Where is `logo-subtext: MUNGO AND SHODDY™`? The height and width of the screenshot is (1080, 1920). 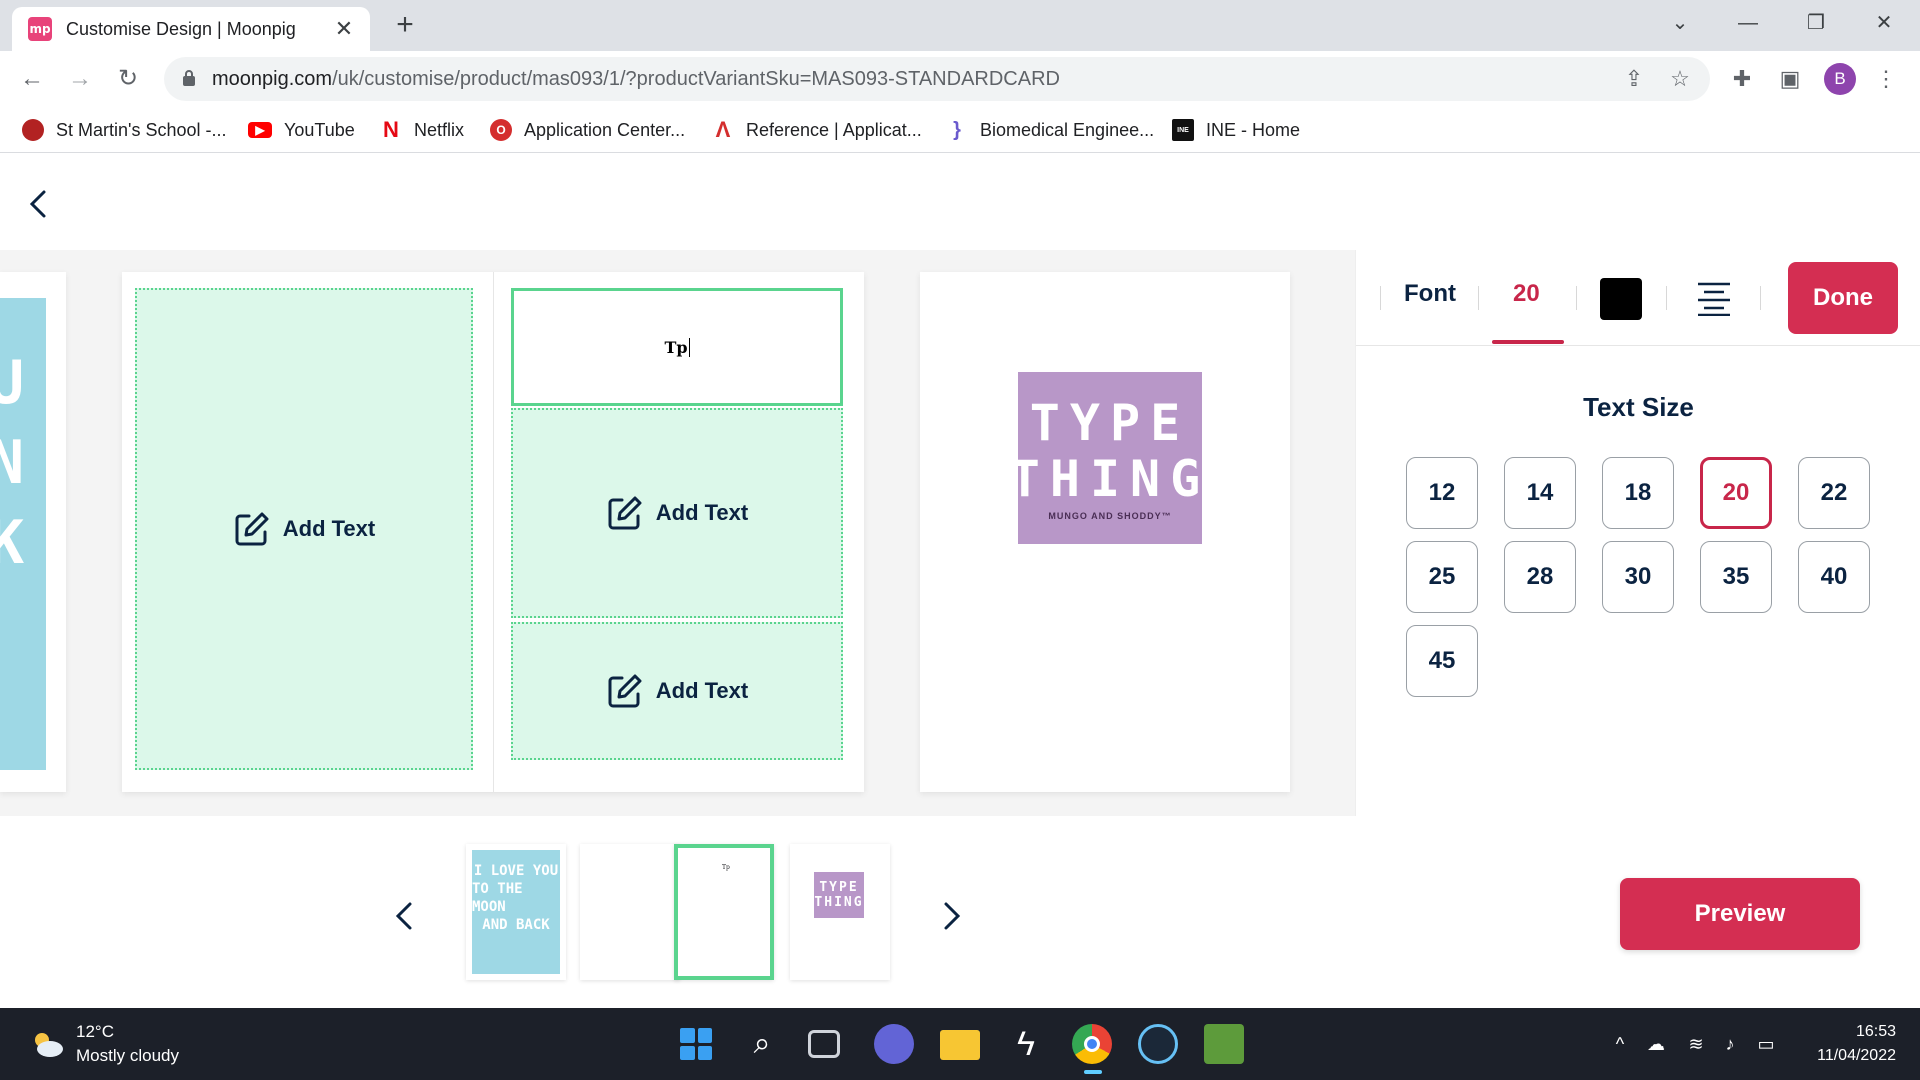 logo-subtext: MUNGO AND SHODDY™ is located at coordinates (1110, 516).